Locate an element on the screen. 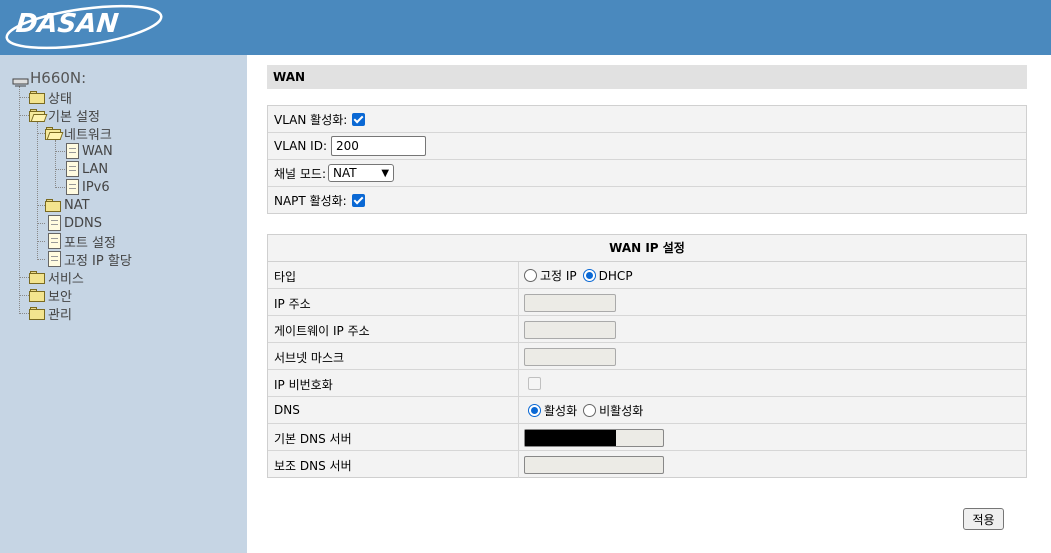 Image resolution: width=1051 pixels, height=553 pixels. dns-row: DNS 활성화 비활성화 is located at coordinates (647, 410).